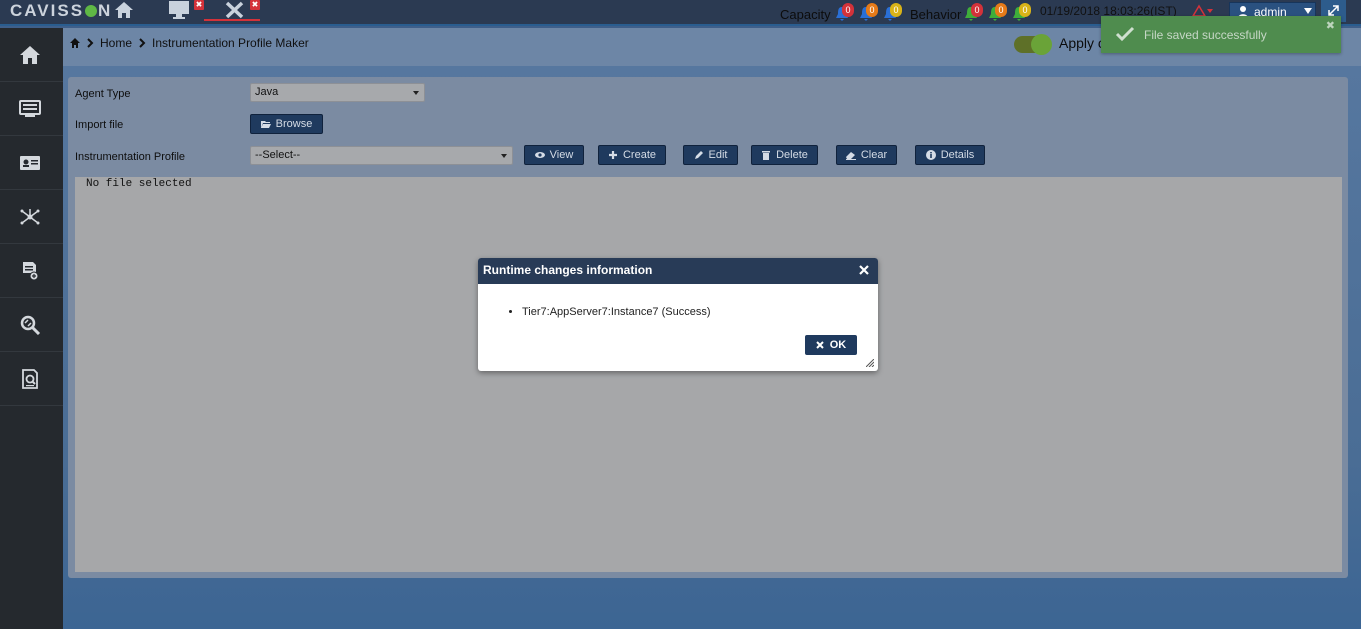  I want to click on sidebar-item-profile, so click(31, 163).